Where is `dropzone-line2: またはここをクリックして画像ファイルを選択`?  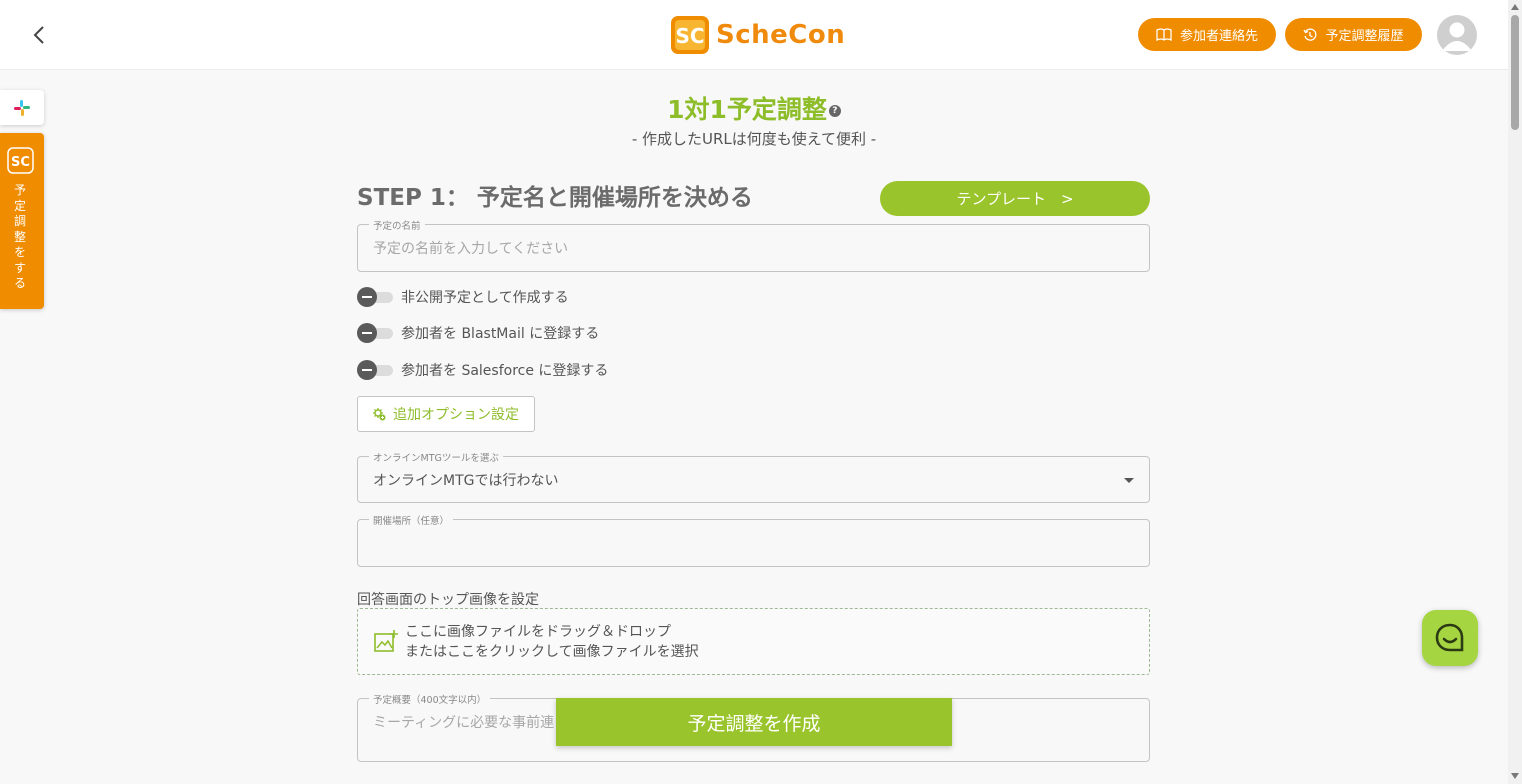
dropzone-line2: またはここをクリックして画像ファイルを選択 is located at coordinates (552, 652).